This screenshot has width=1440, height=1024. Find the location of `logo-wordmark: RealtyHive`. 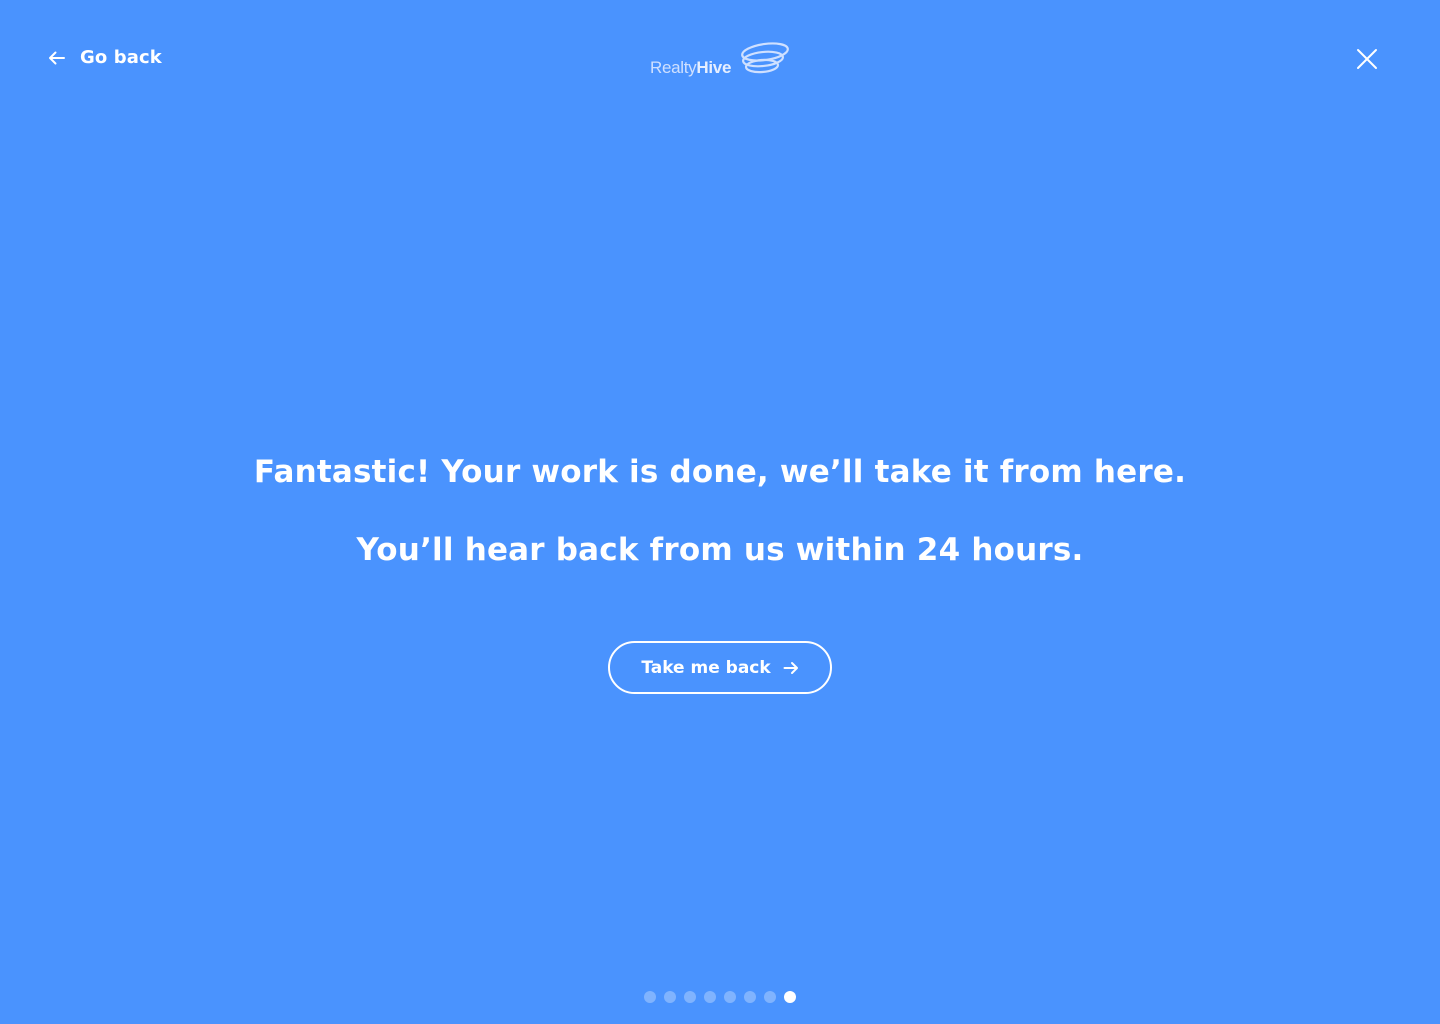

logo-wordmark: RealtyHive is located at coordinates (690, 69).